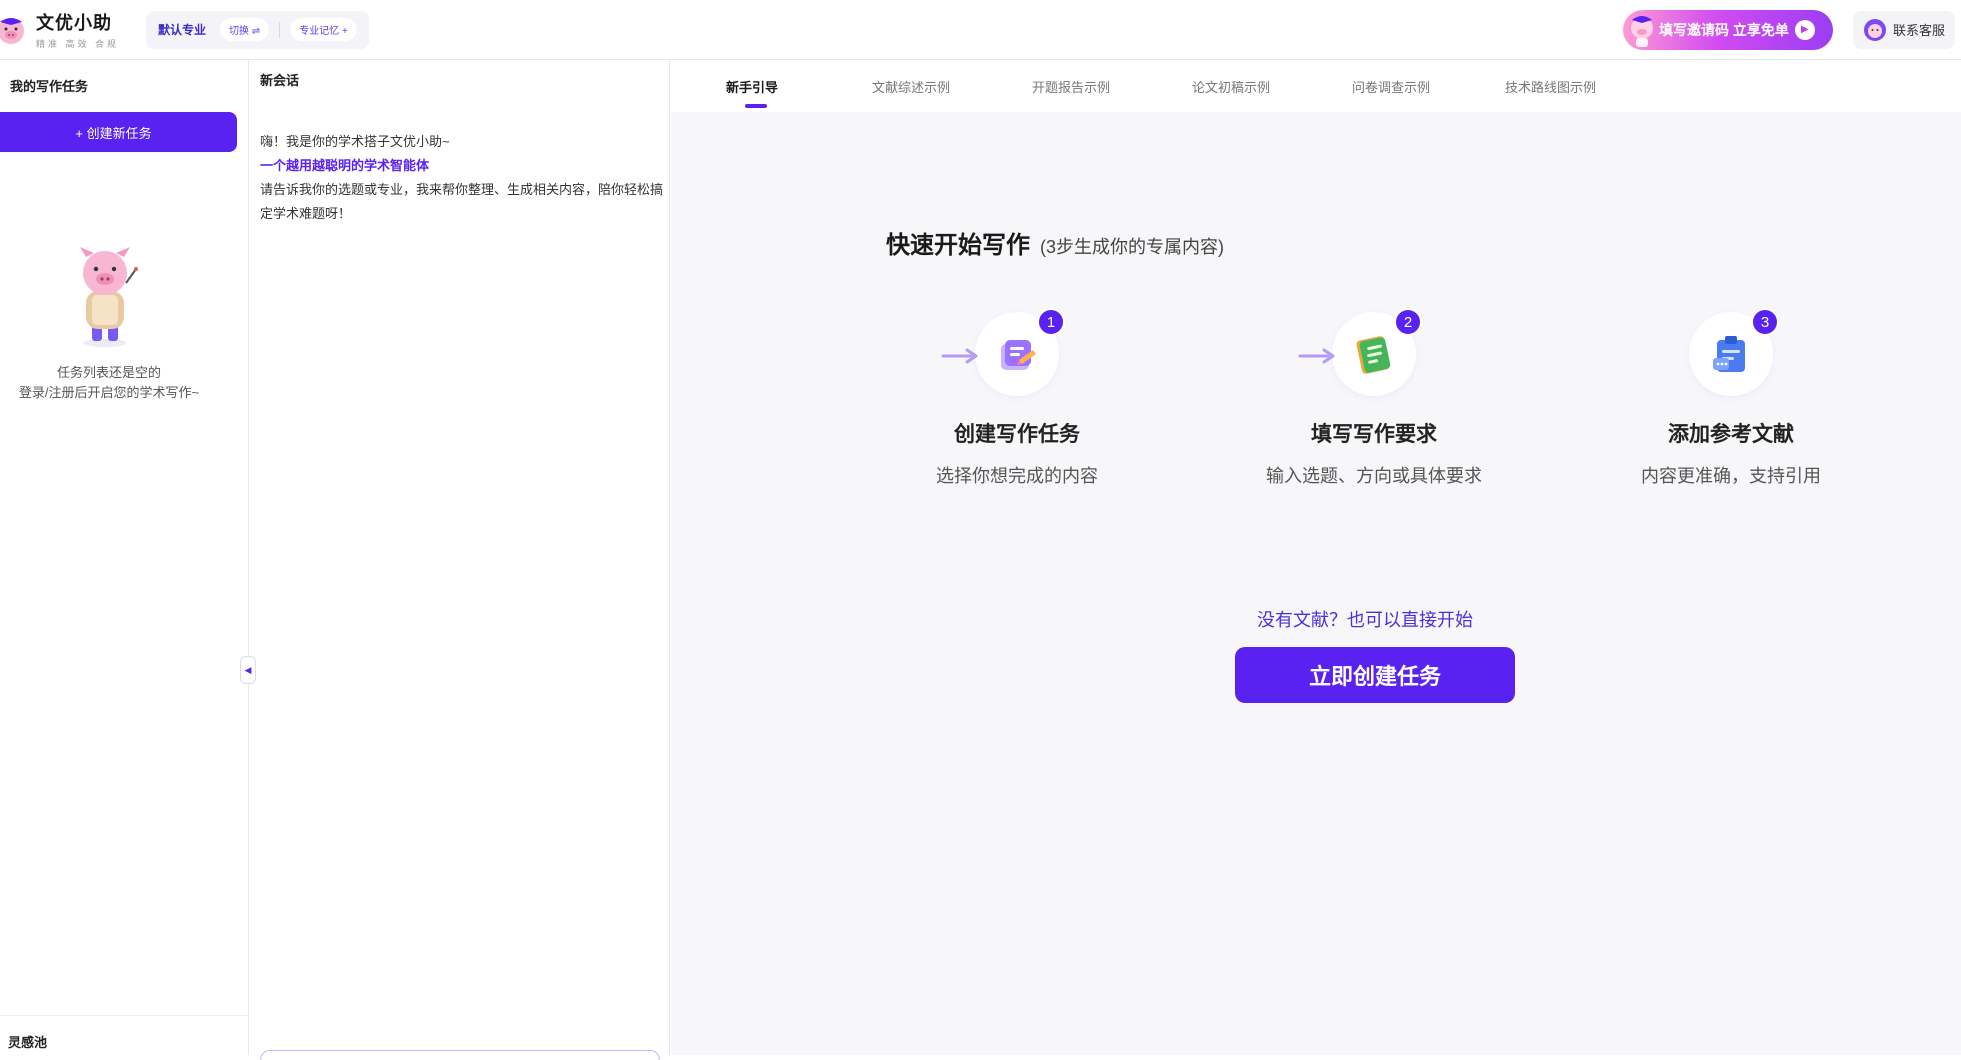 This screenshot has width=1961, height=1060. What do you see at coordinates (462, 201) in the screenshot?
I see `intro-text: 请告诉我你的选题或专业，我来帮你整理、生成相关内容，陪你轻松搞定学术难题呀！` at bounding box center [462, 201].